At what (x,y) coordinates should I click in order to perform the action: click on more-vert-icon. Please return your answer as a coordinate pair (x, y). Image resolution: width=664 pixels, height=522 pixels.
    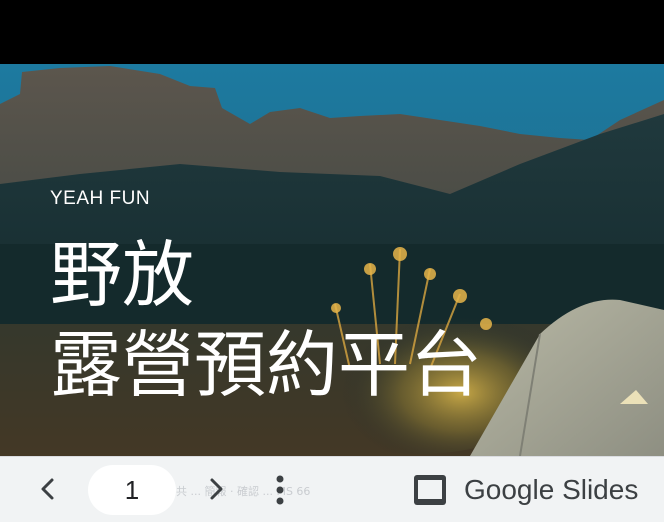
    Looking at the image, I should click on (280, 490).